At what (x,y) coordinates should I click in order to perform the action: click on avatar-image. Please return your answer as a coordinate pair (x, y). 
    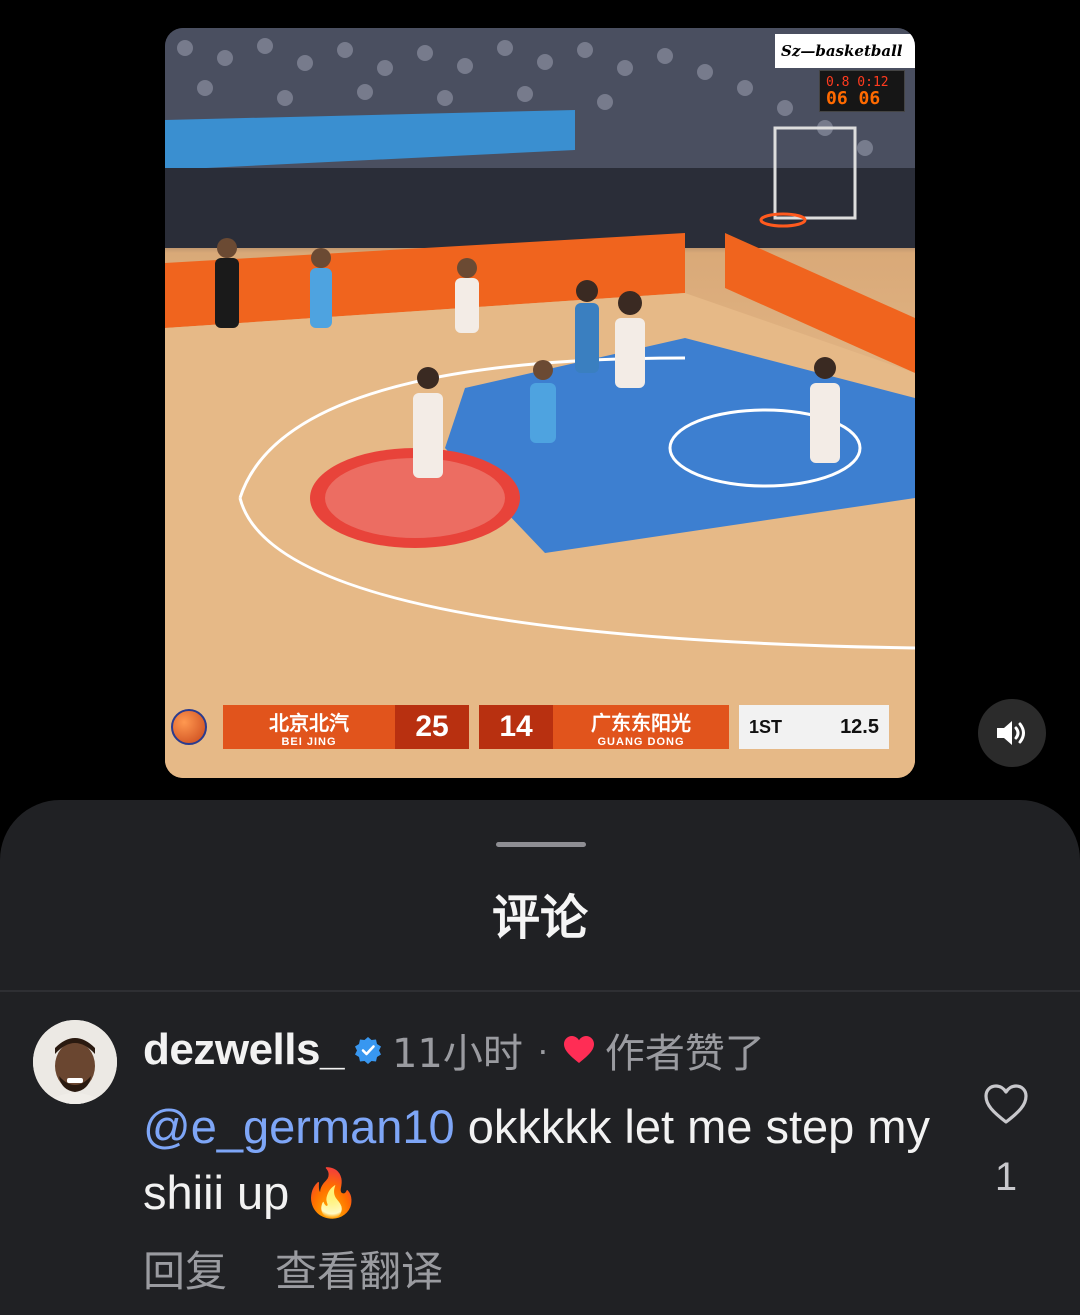
    Looking at the image, I should click on (75, 1062).